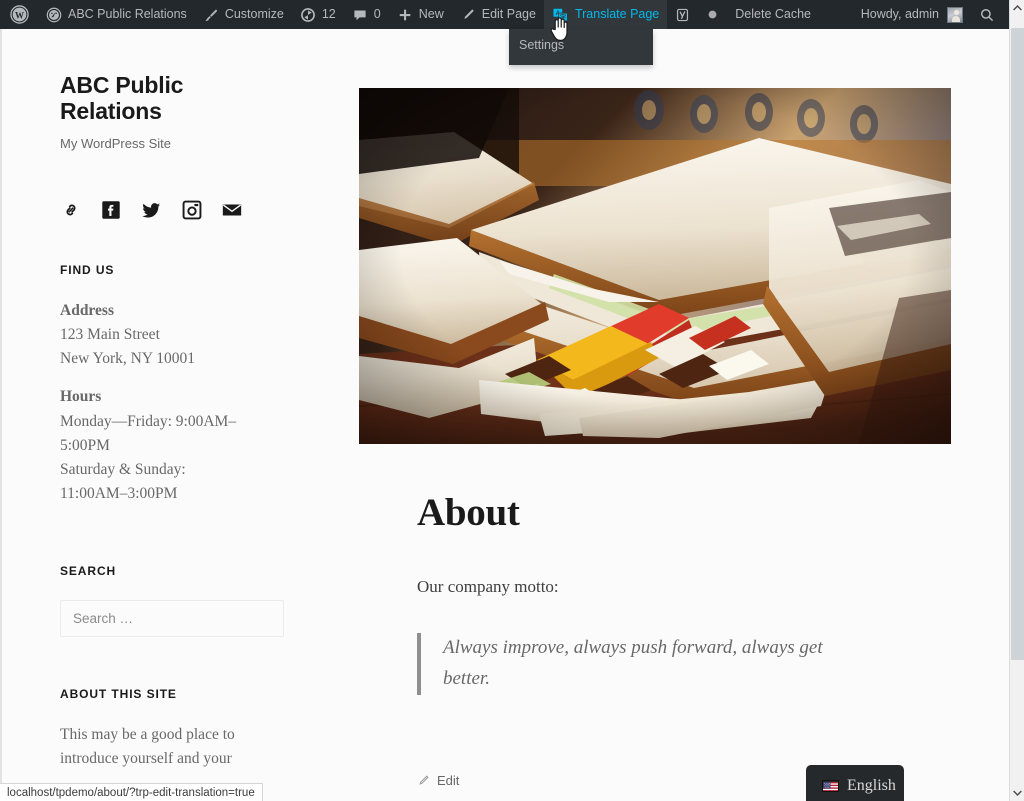  Describe the element at coordinates (116, 144) in the screenshot. I see `site-description: My WordPress Site` at that location.